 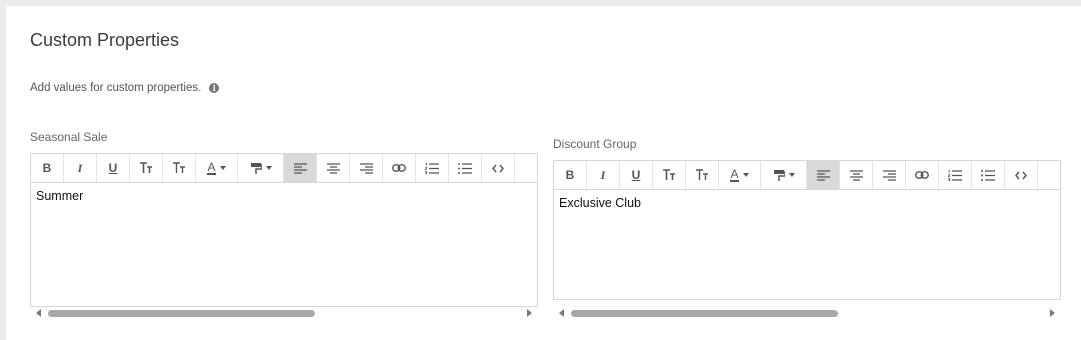 I want to click on field-label: Seasonal Sale, so click(x=69, y=137).